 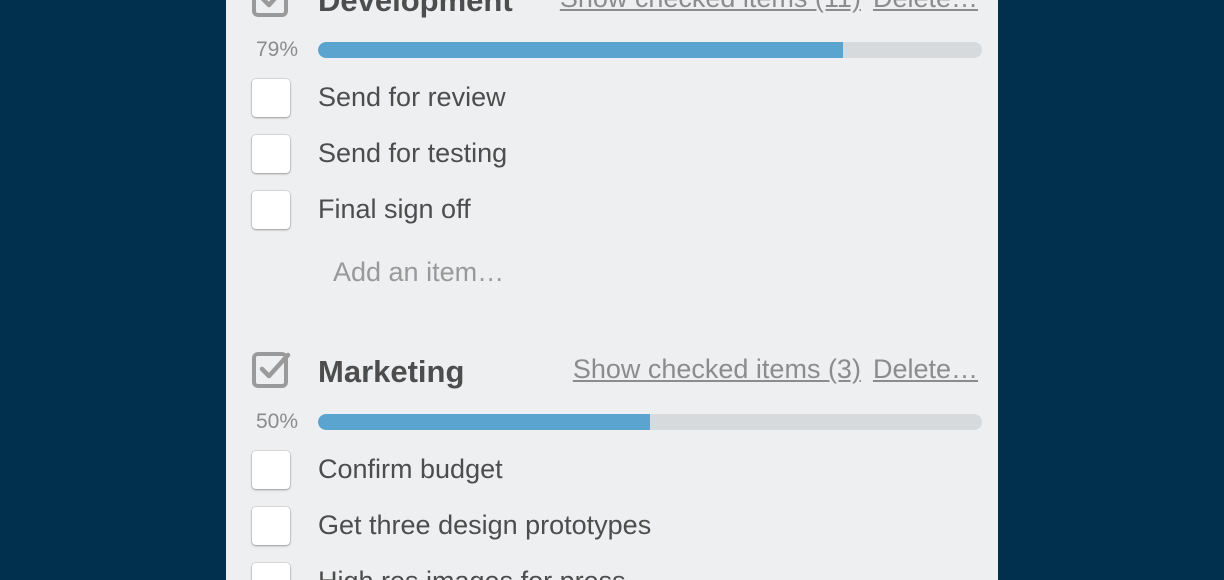 What do you see at coordinates (277, 421) in the screenshot?
I see `progress-percentage: 50%` at bounding box center [277, 421].